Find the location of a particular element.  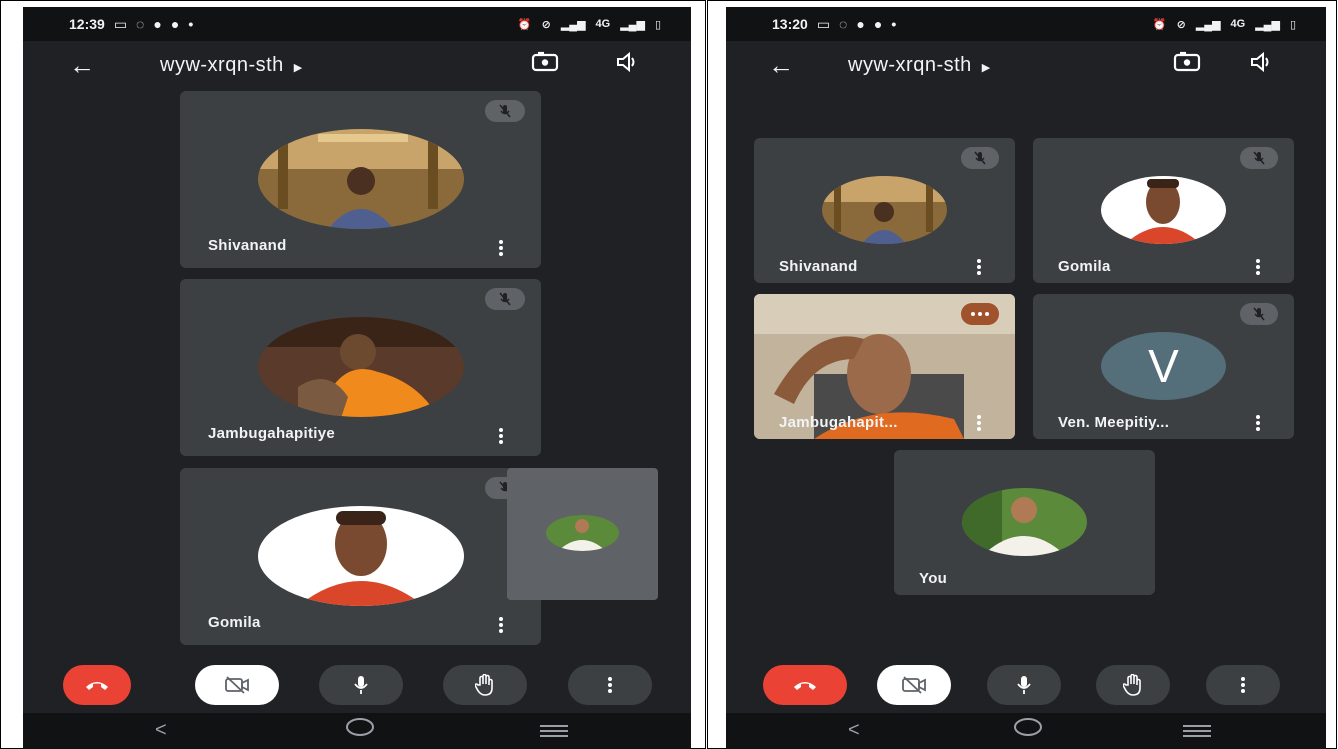

participant-name: You is located at coordinates (933, 578).